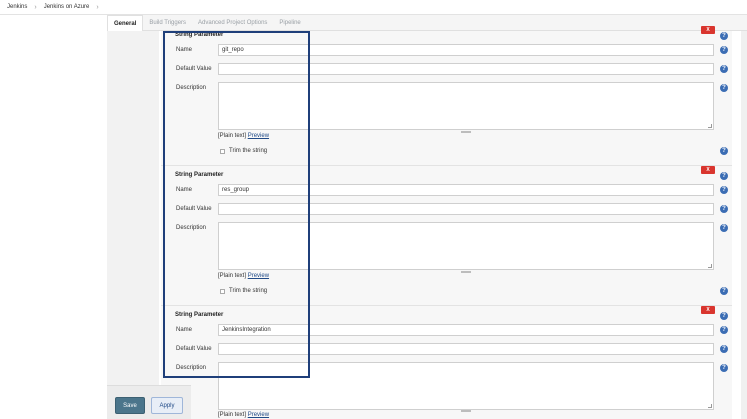 This screenshot has height=419, width=747. What do you see at coordinates (466, 190) in the screenshot?
I see `param-2-name-input: res_group` at bounding box center [466, 190].